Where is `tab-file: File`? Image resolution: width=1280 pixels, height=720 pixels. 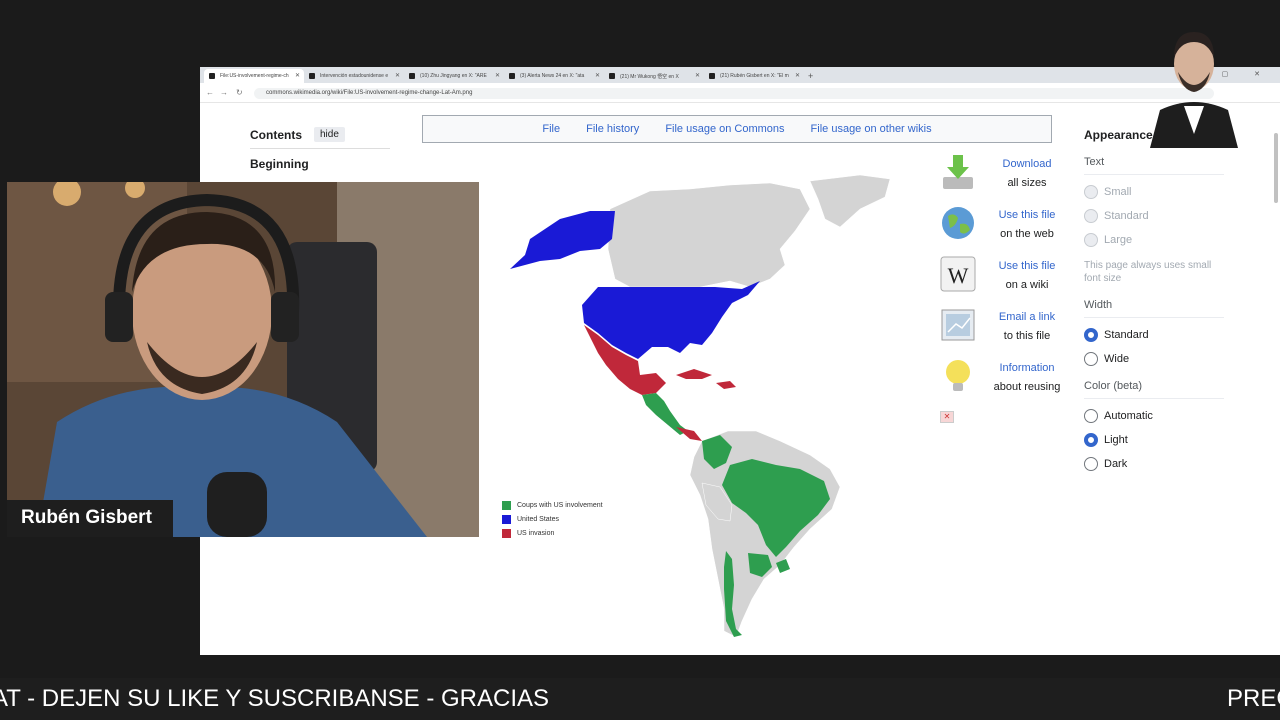 tab-file: File is located at coordinates (551, 129).